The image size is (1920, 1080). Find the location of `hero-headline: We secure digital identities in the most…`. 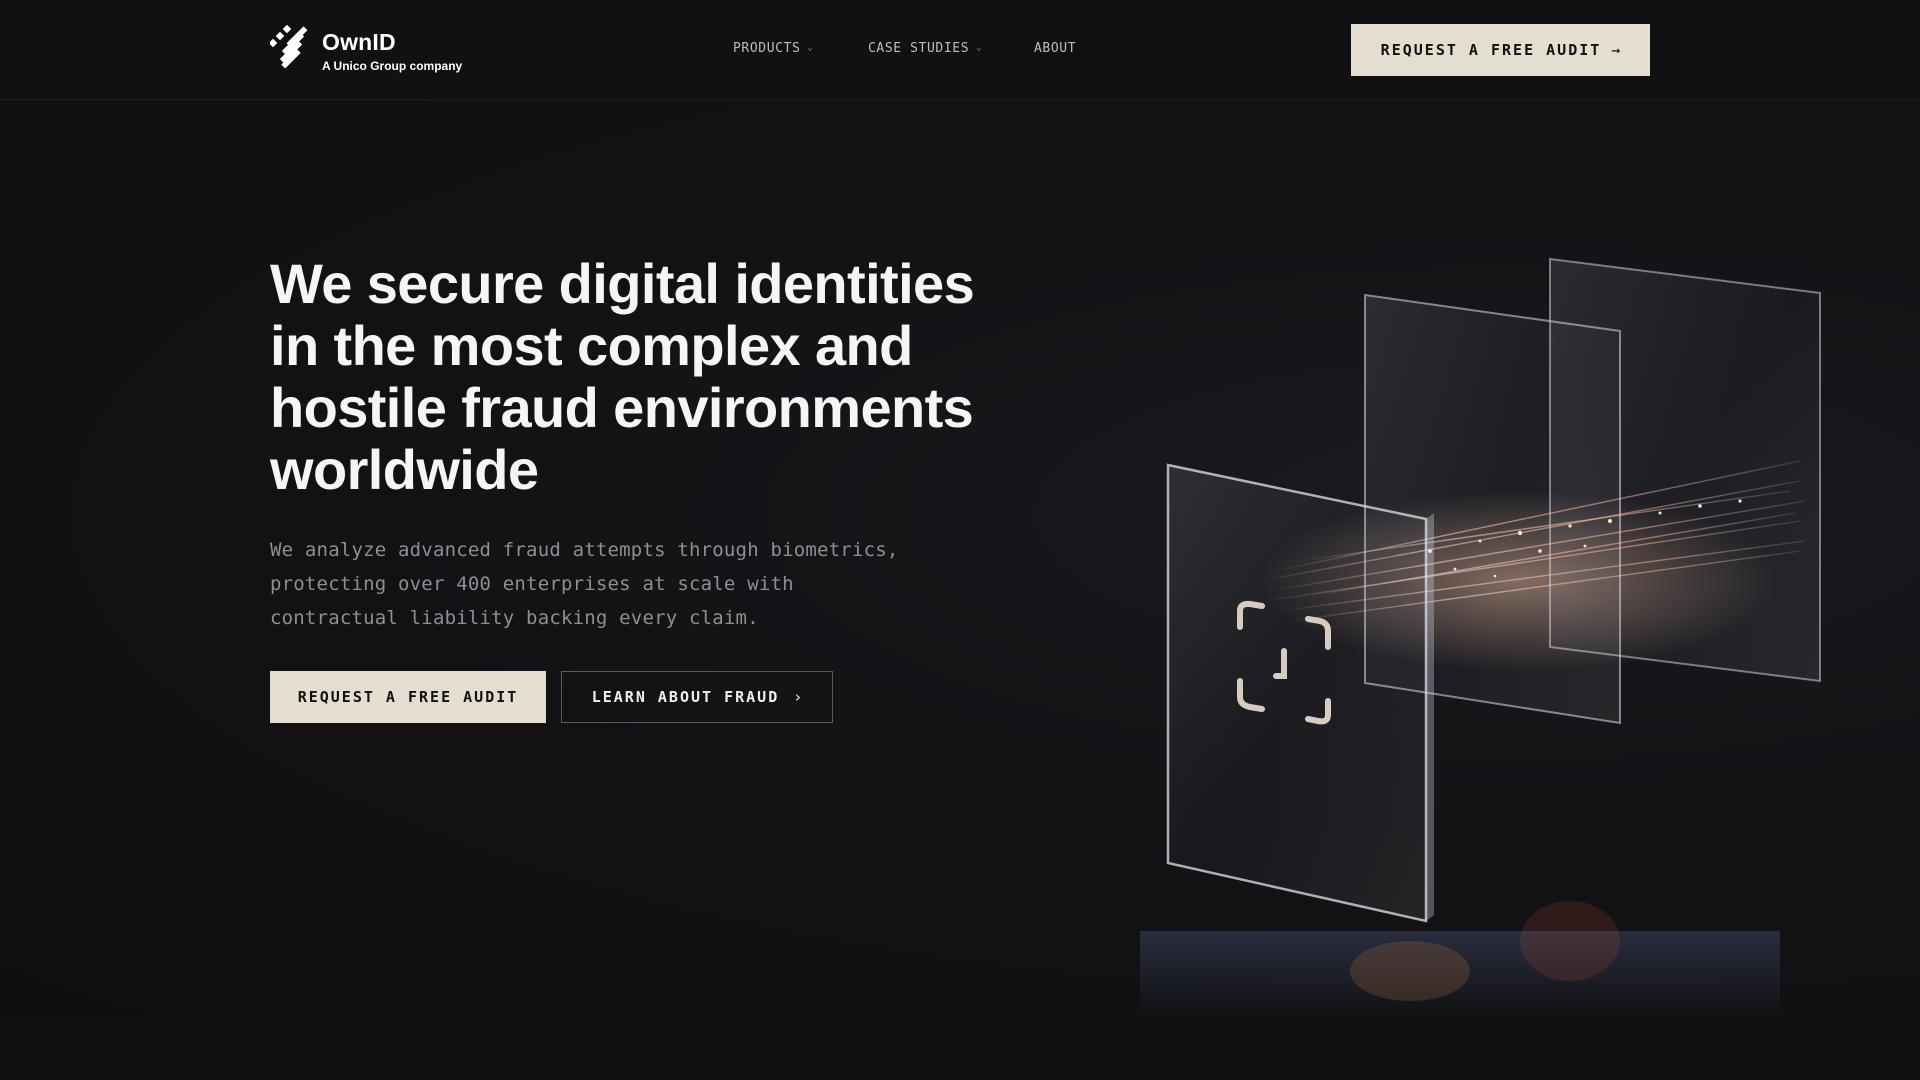

hero-headline: We secure digital identities in the most… is located at coordinates (622, 376).